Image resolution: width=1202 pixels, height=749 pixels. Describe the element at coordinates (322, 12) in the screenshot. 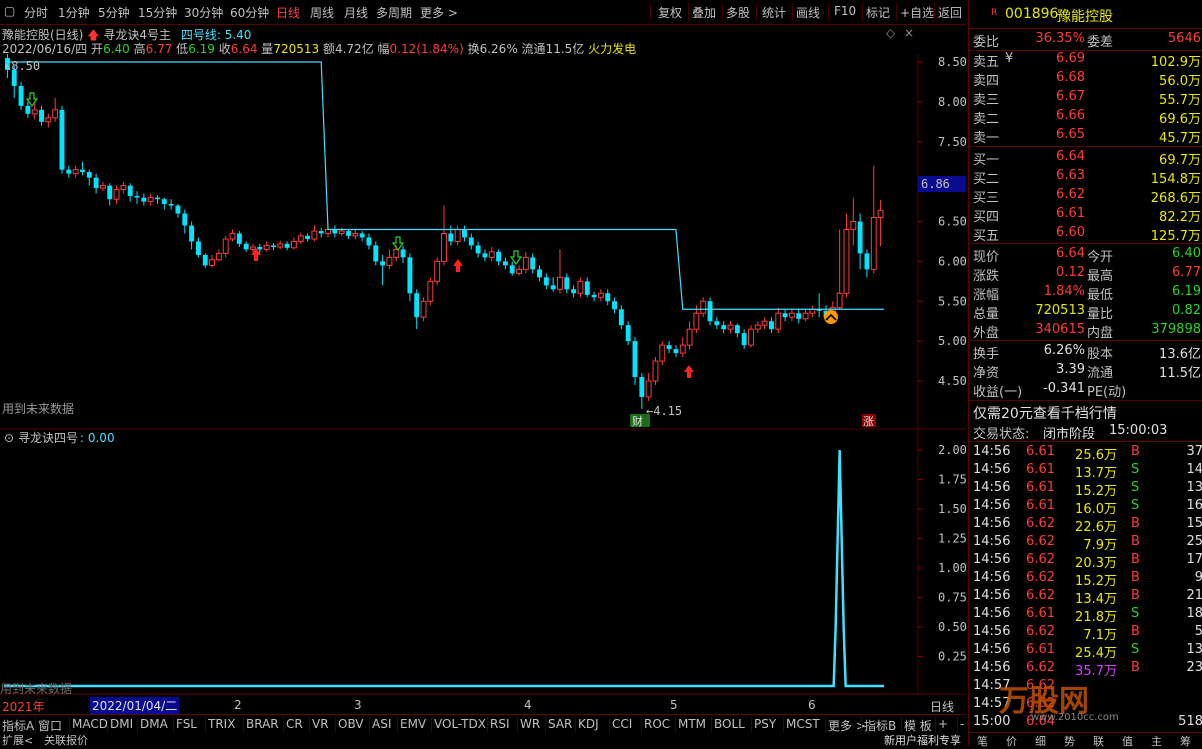

I see `tab-weekly: 周线` at that location.